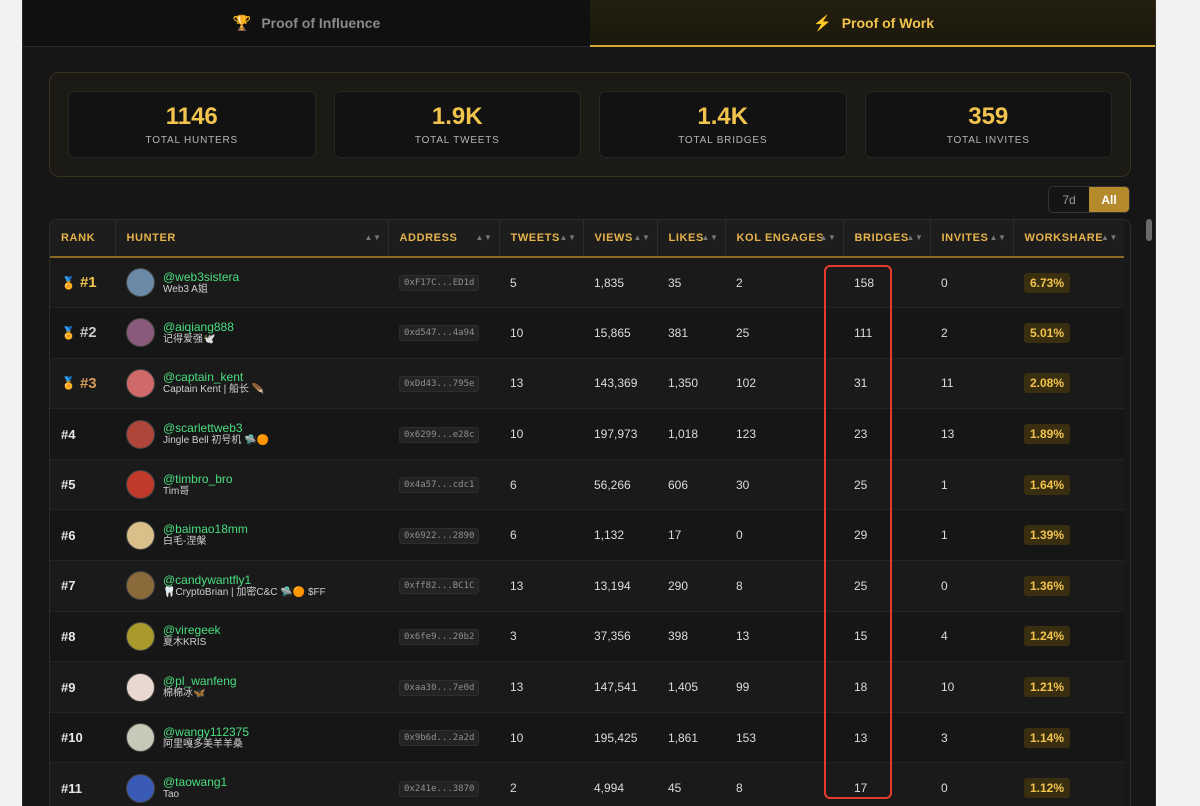 The image size is (1200, 806). I want to click on range-option-all: All, so click(1109, 199).